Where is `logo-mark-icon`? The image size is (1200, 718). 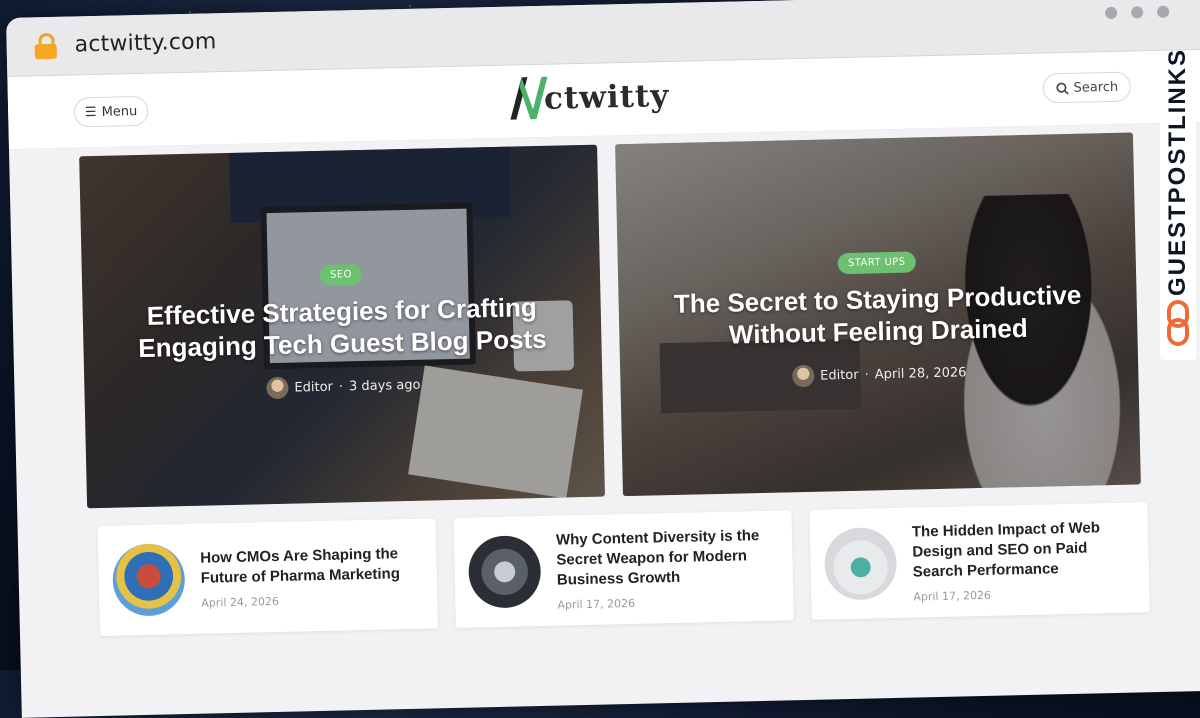 logo-mark-icon is located at coordinates (529, 98).